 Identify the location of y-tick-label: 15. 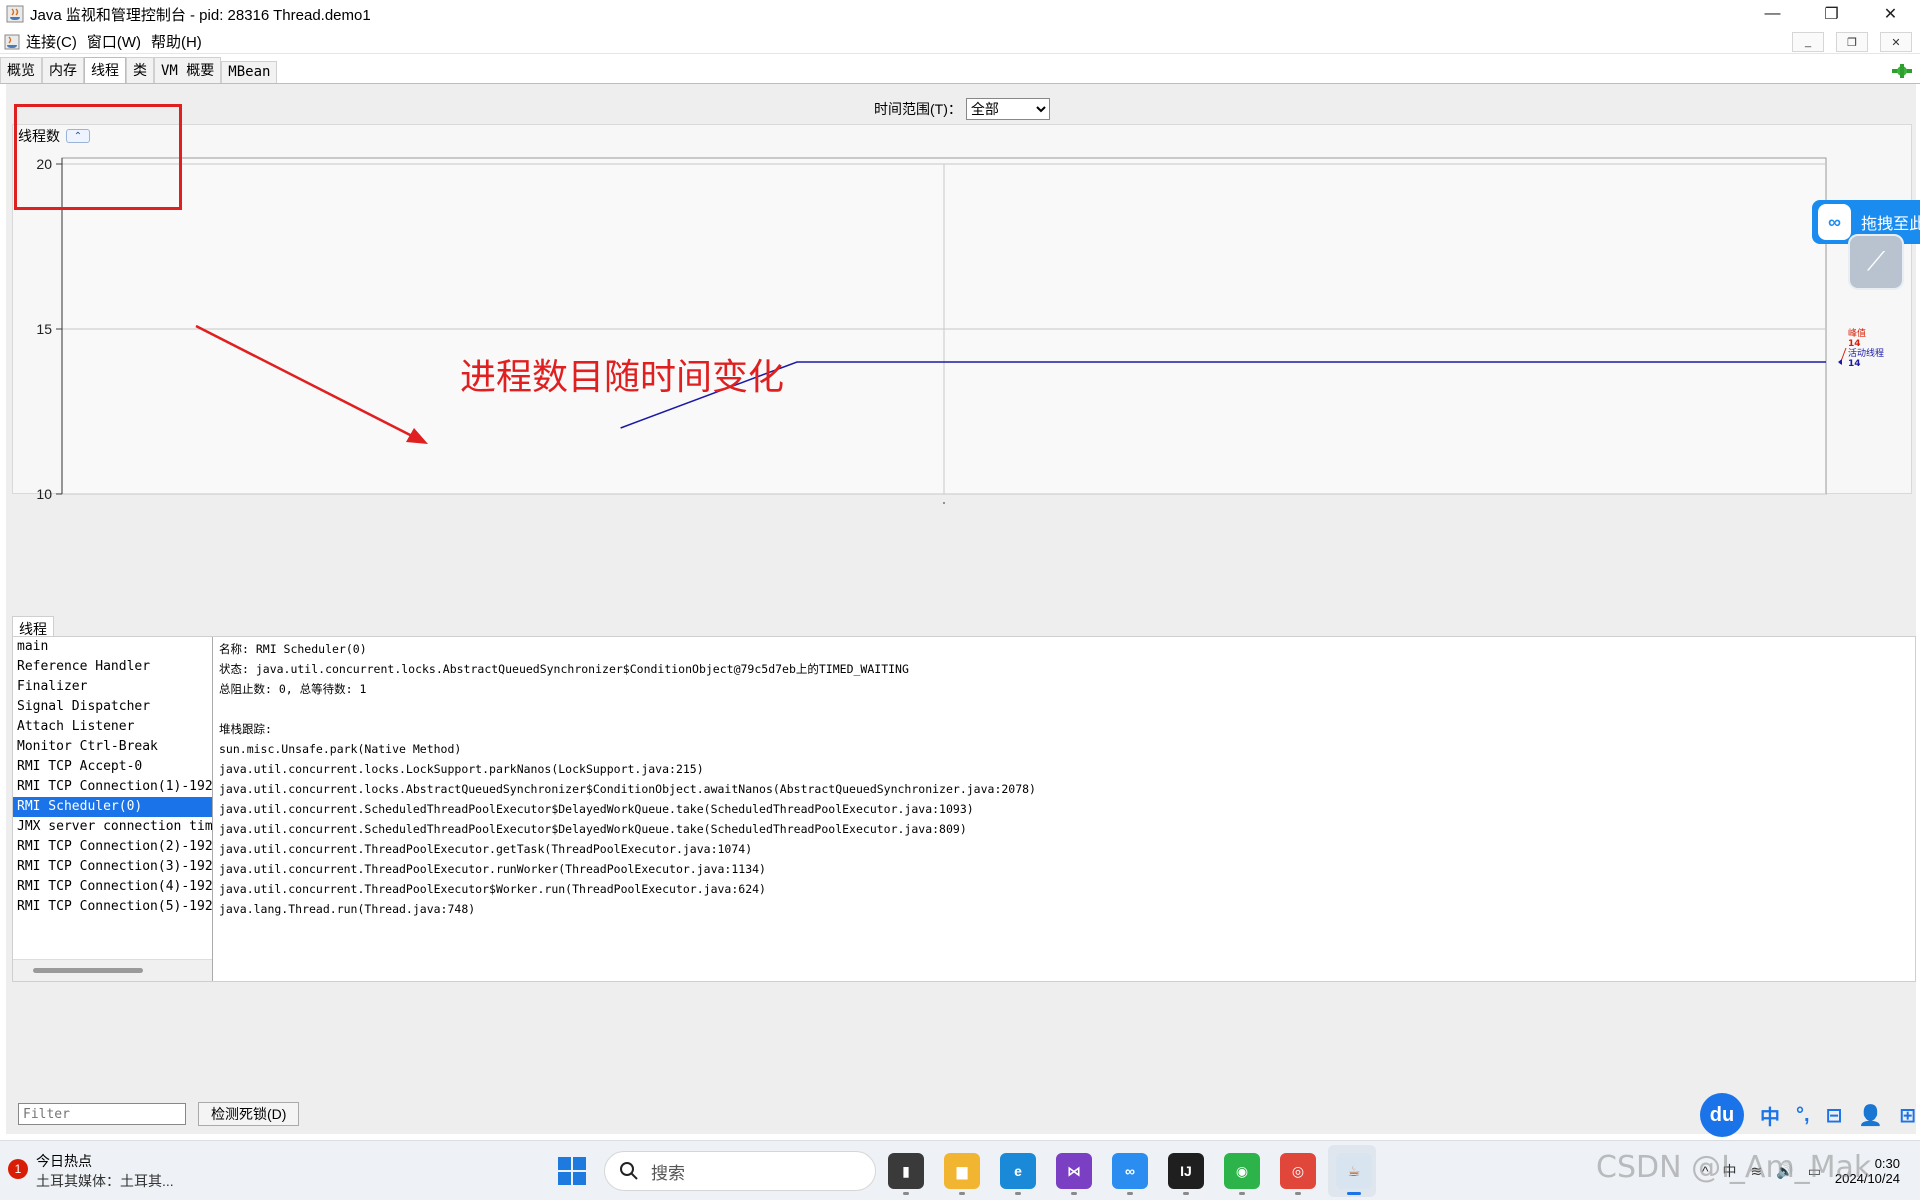
(44, 329).